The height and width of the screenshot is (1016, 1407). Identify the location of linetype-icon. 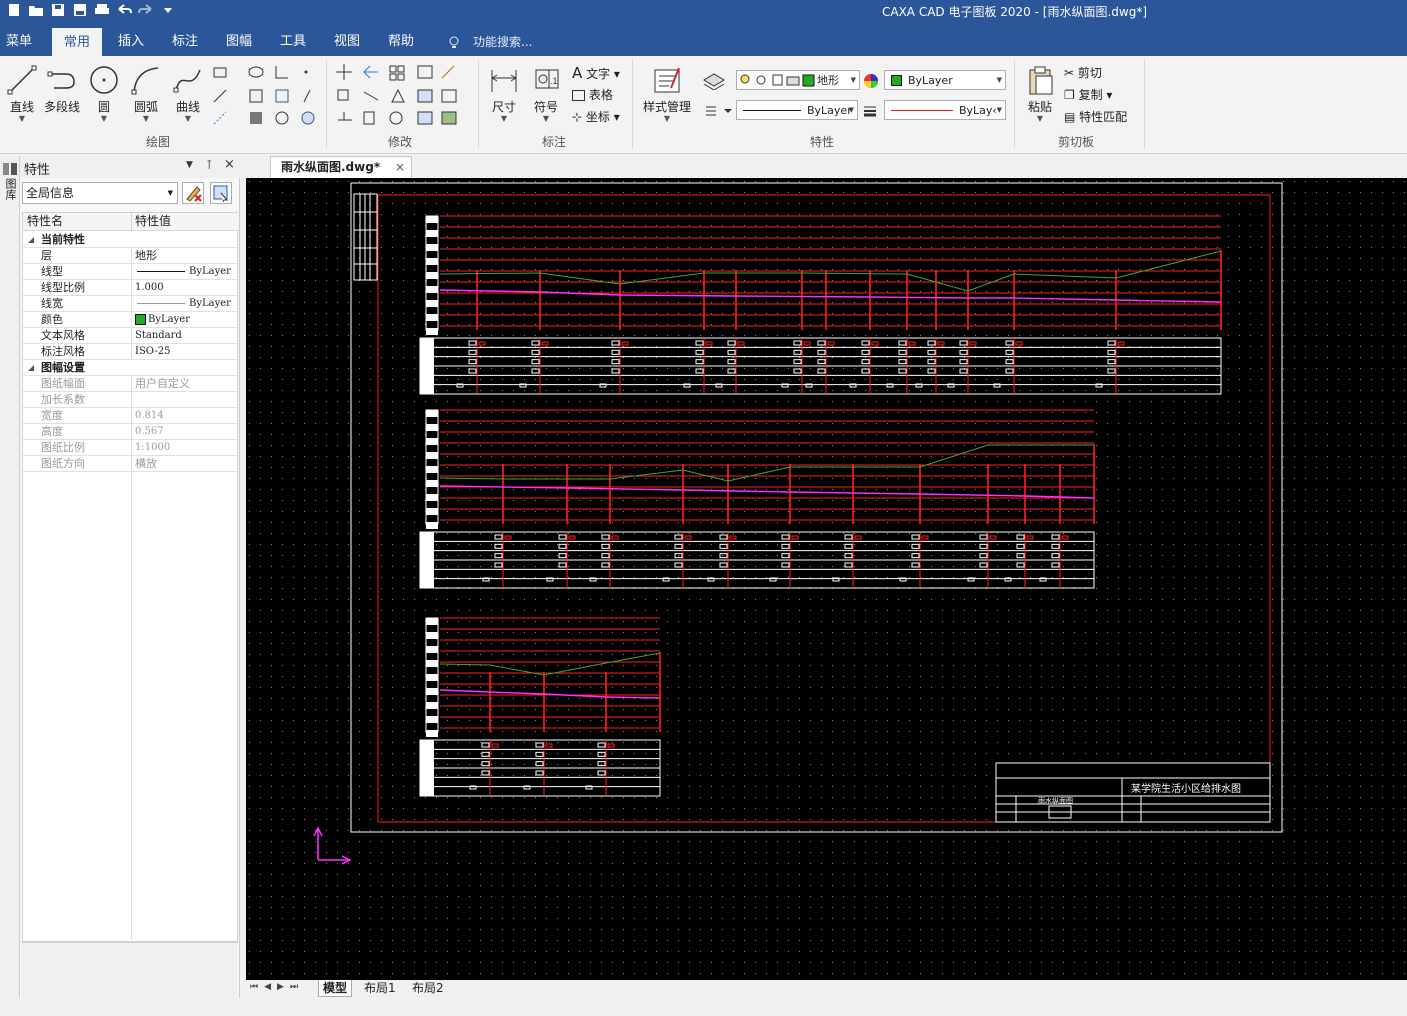
(718, 111).